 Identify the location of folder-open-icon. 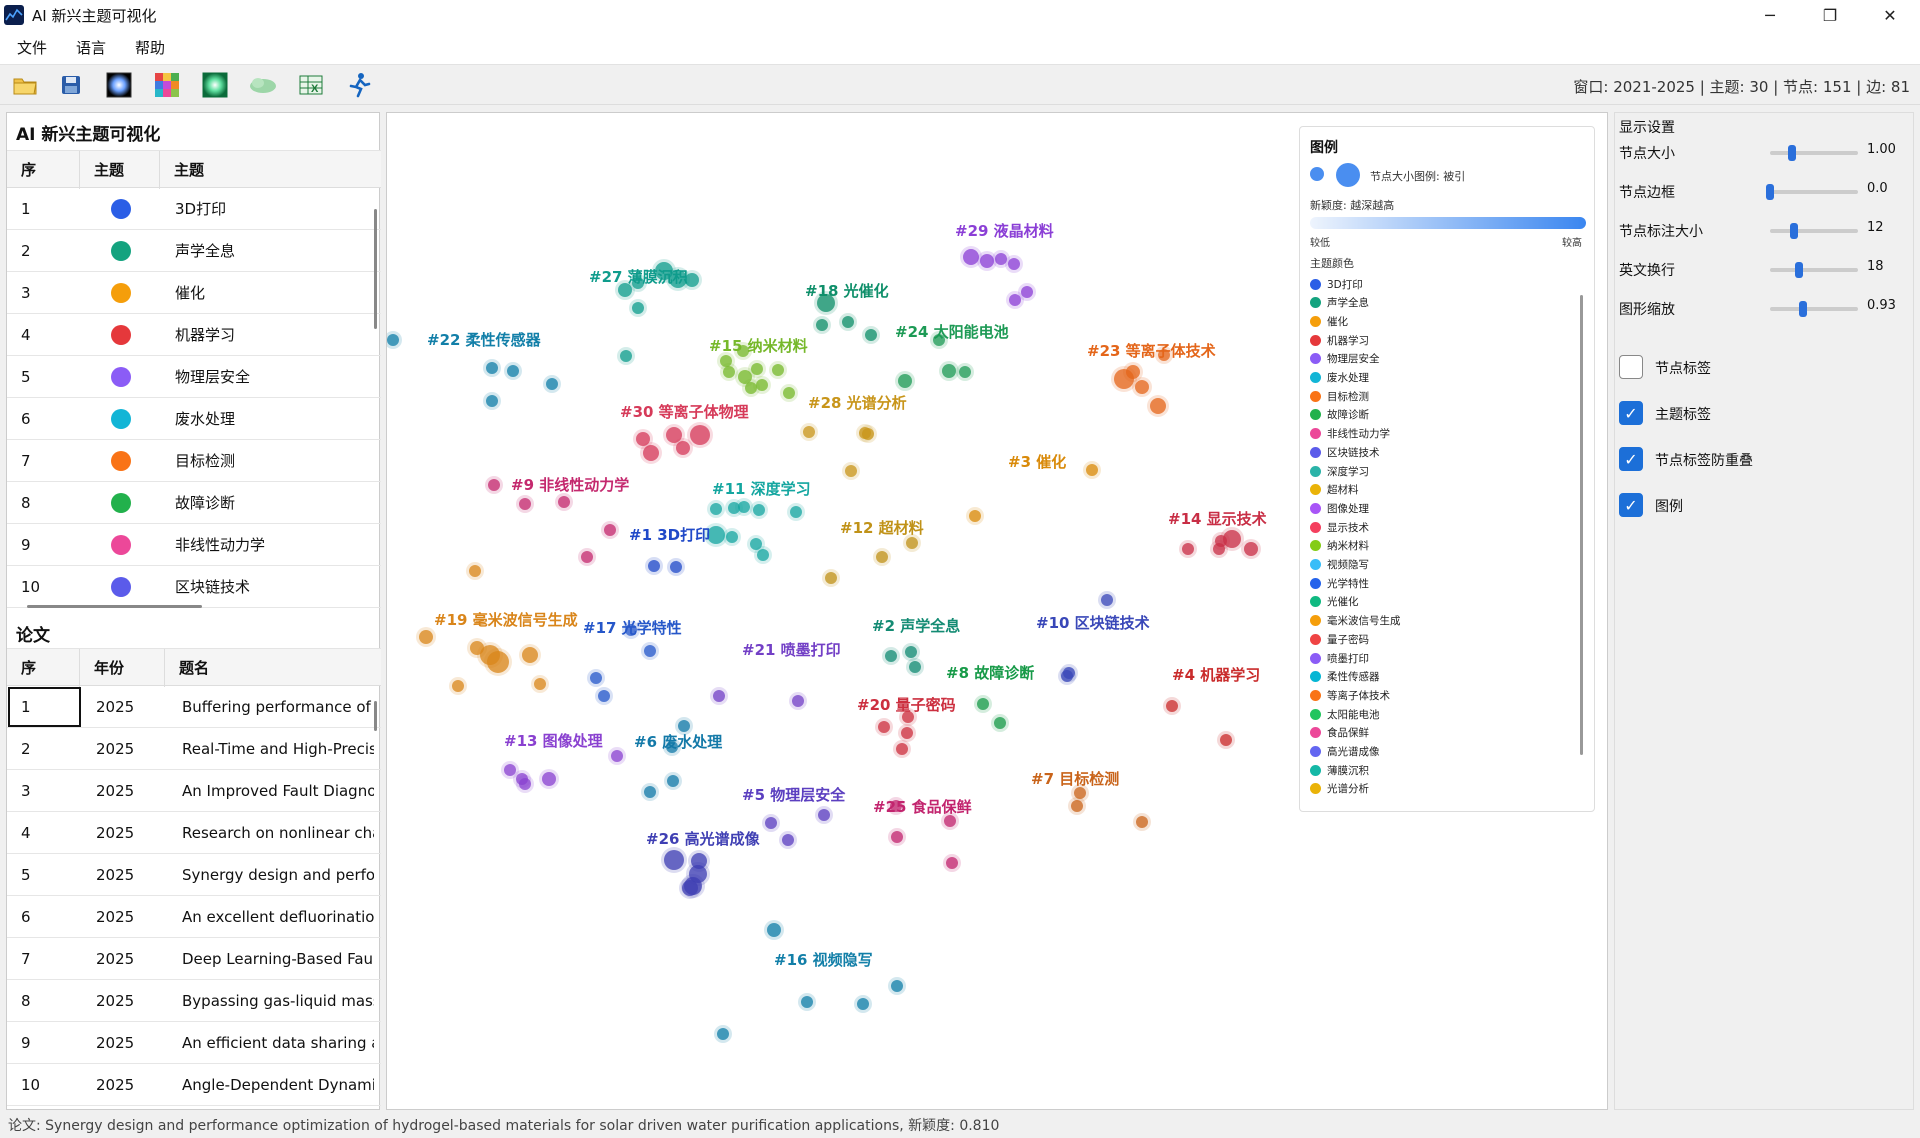
(25, 85).